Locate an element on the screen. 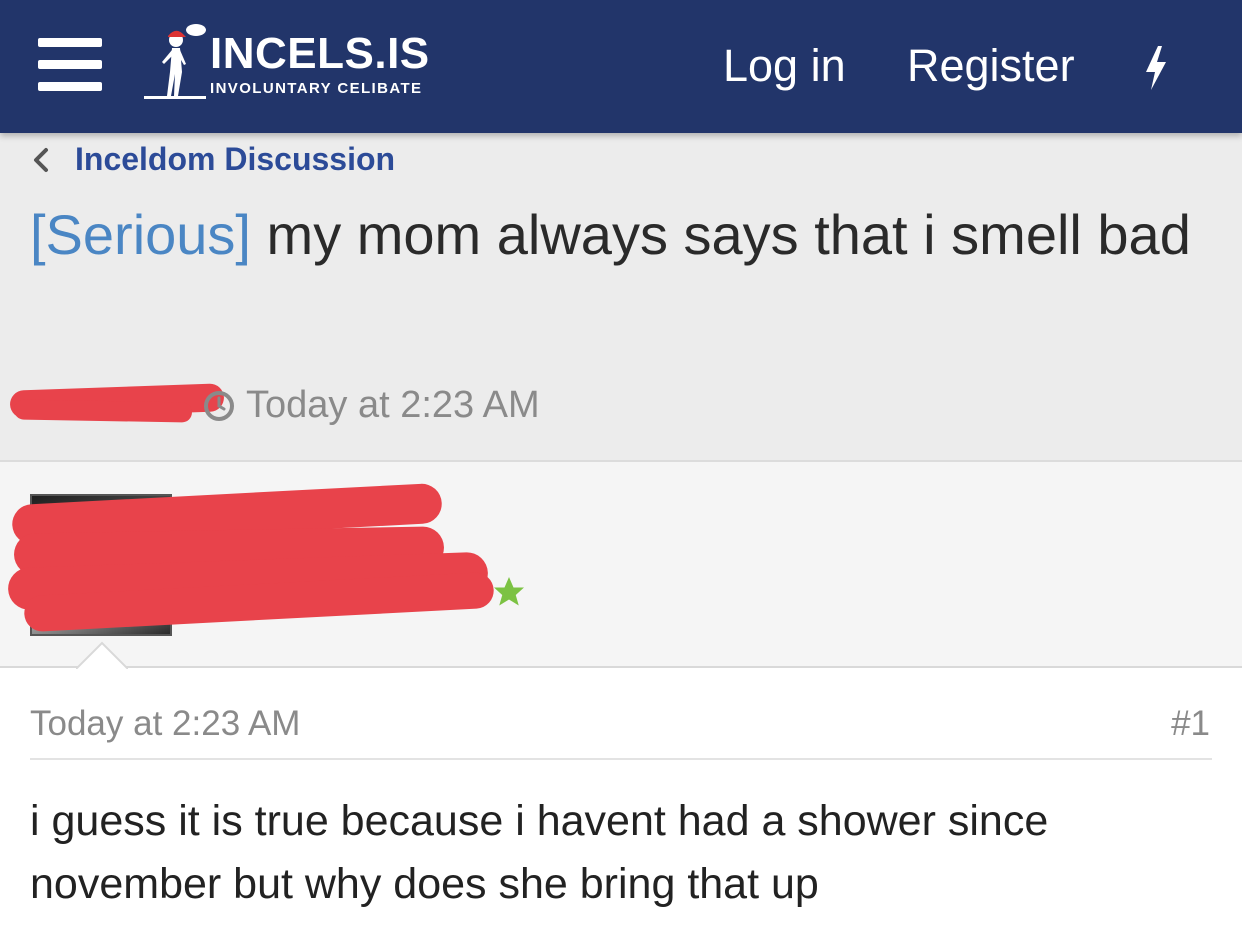 This screenshot has width=1242, height=938. post-number: #1 is located at coordinates (1190, 724).